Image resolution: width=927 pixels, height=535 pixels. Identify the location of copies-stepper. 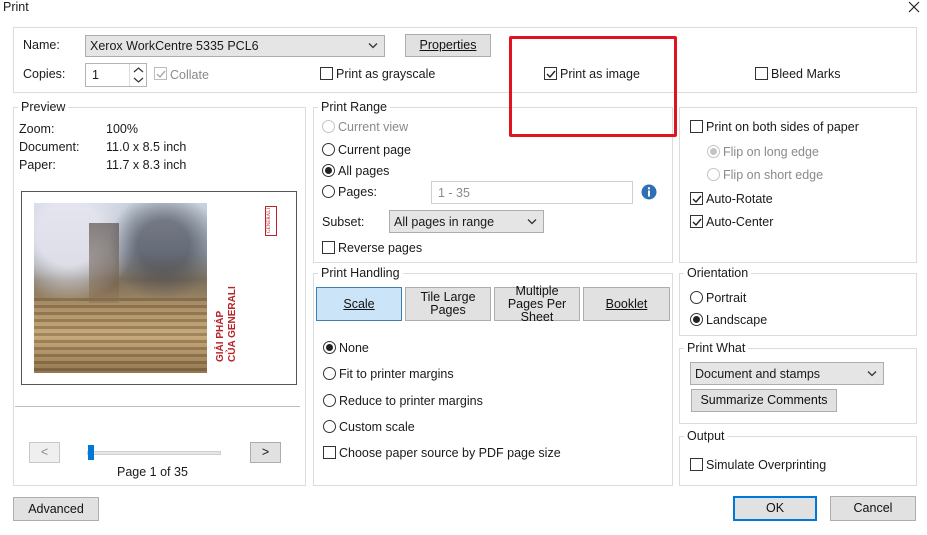
(137, 75).